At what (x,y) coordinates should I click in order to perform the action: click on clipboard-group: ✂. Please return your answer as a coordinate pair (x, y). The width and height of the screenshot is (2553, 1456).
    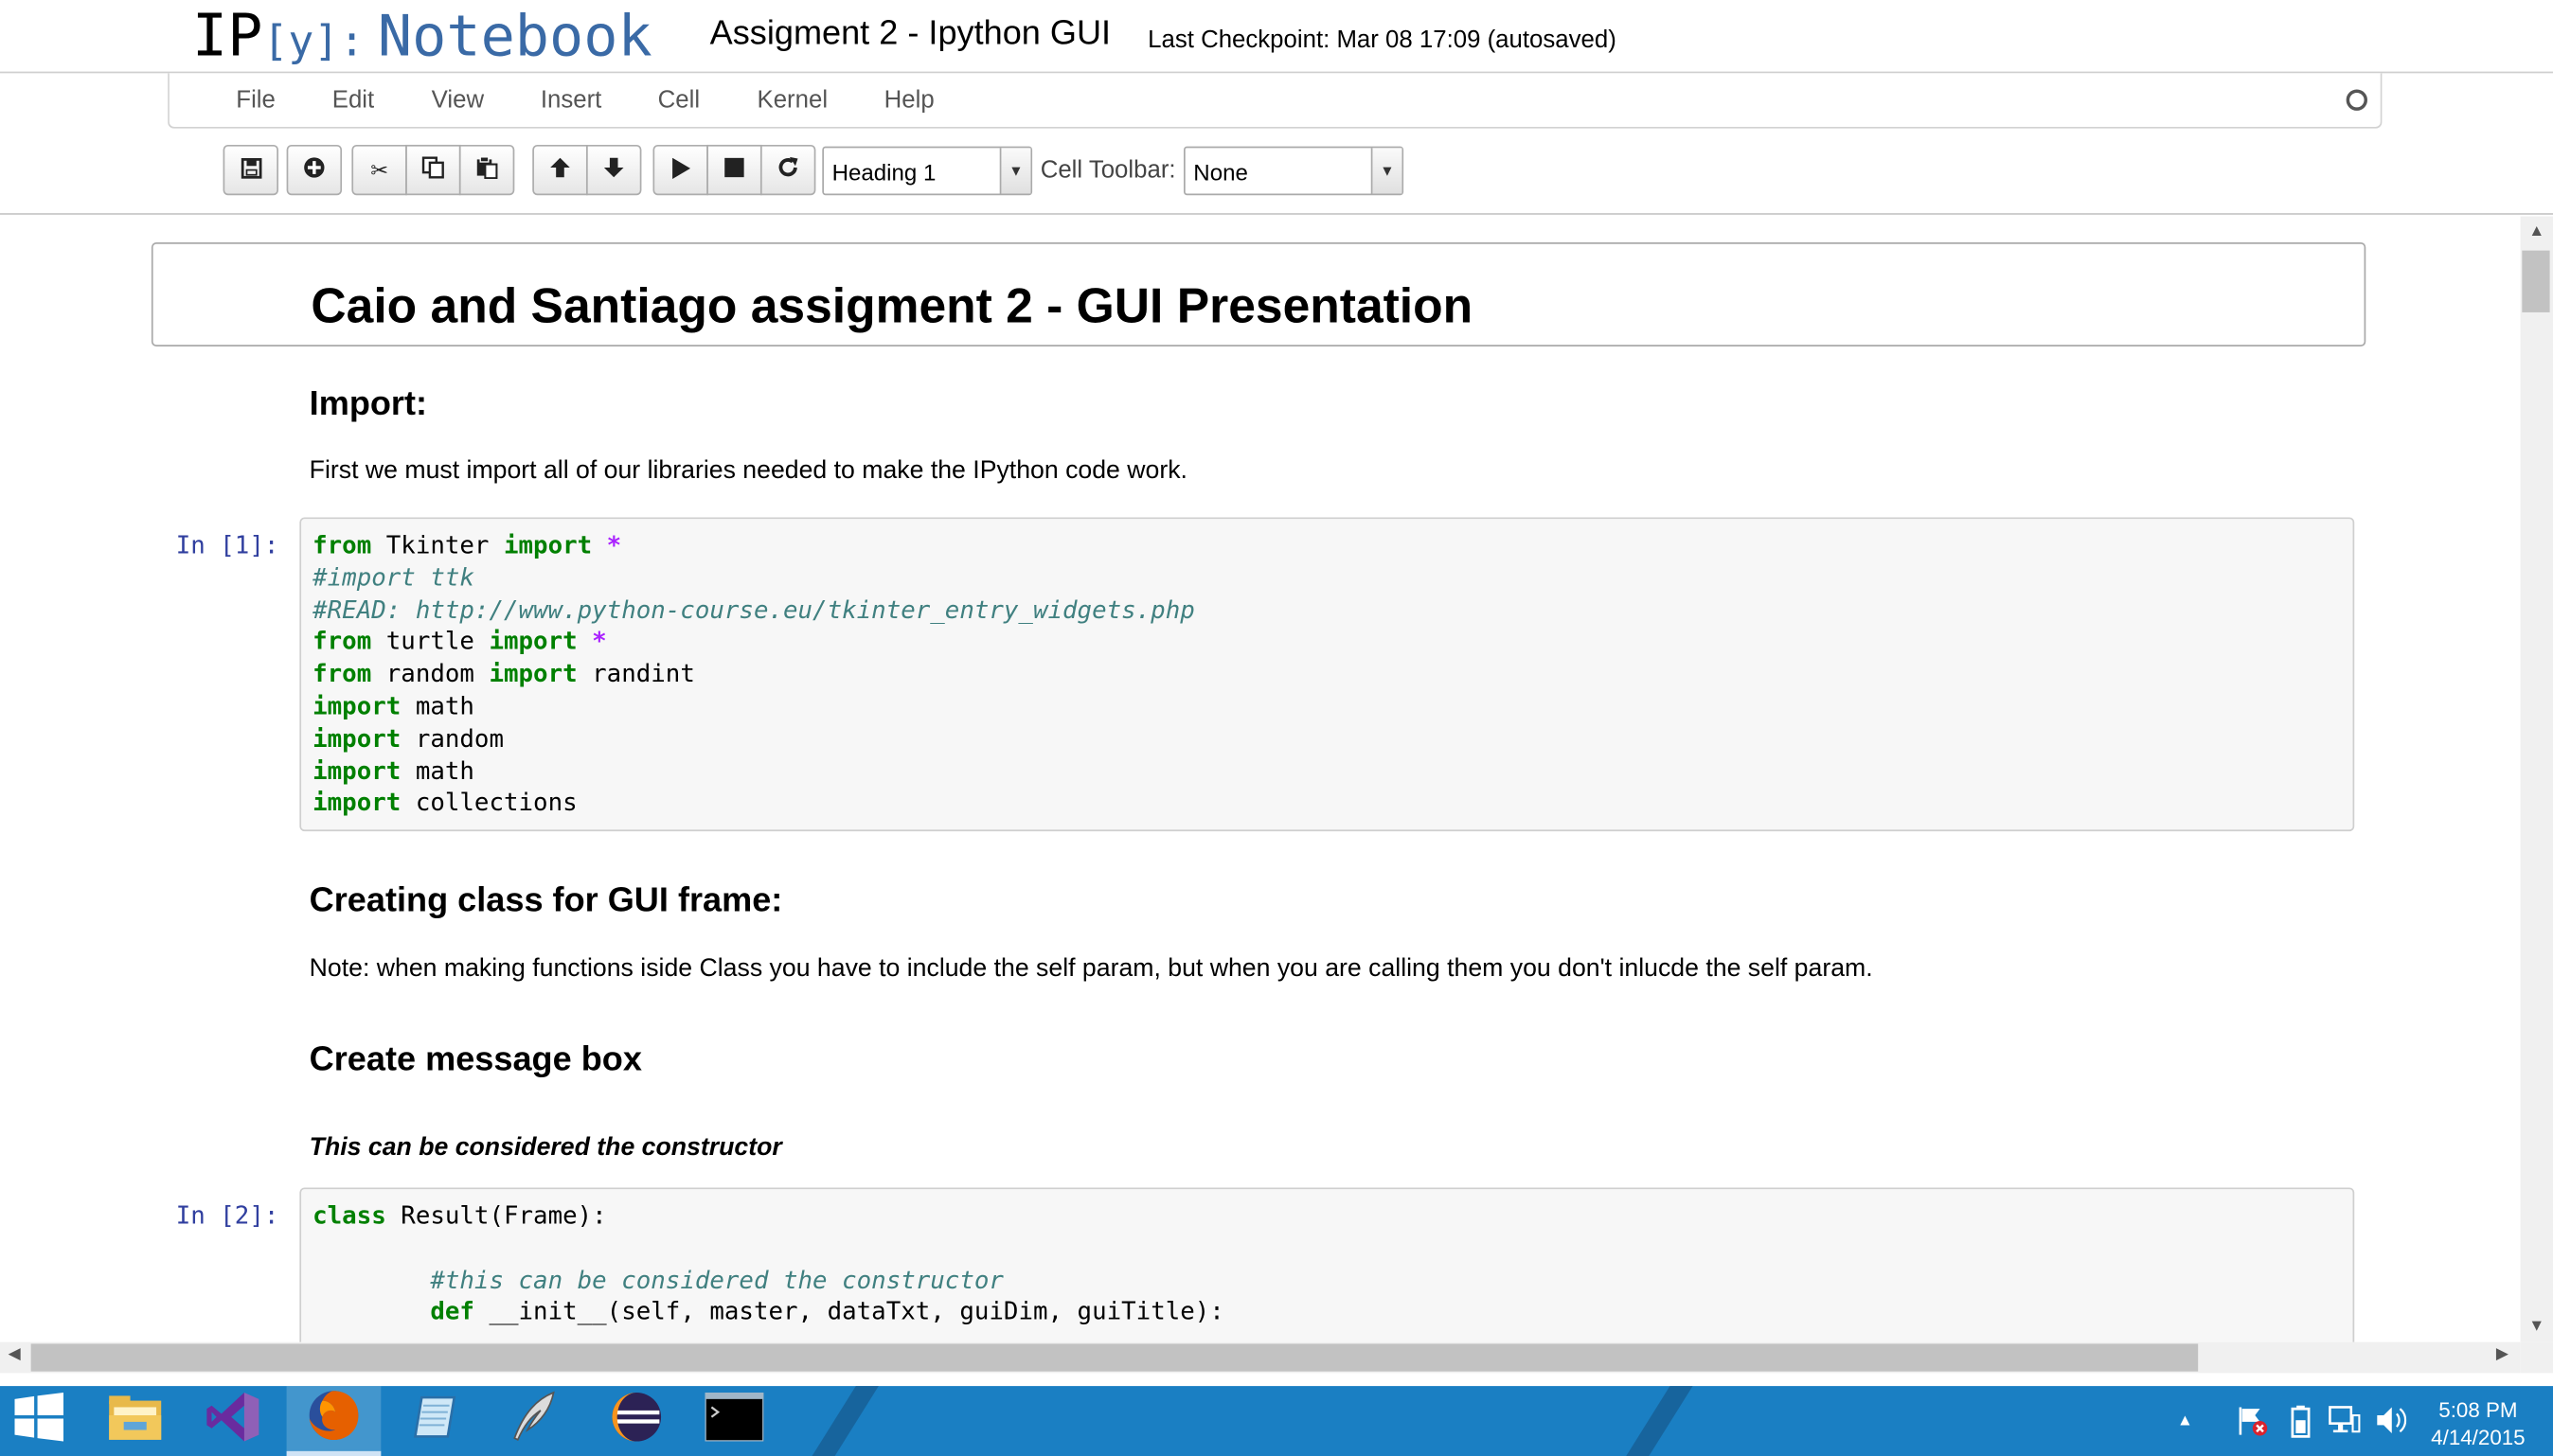
    Looking at the image, I should click on (433, 170).